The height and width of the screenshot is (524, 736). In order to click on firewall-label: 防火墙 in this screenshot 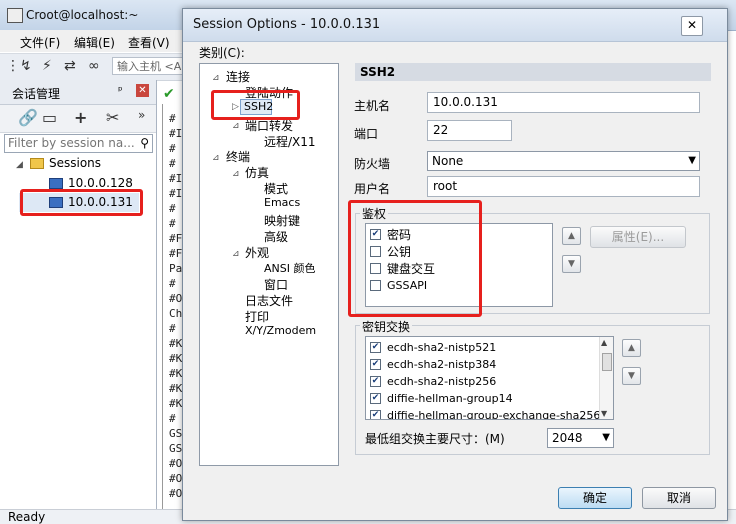, I will do `click(372, 164)`.